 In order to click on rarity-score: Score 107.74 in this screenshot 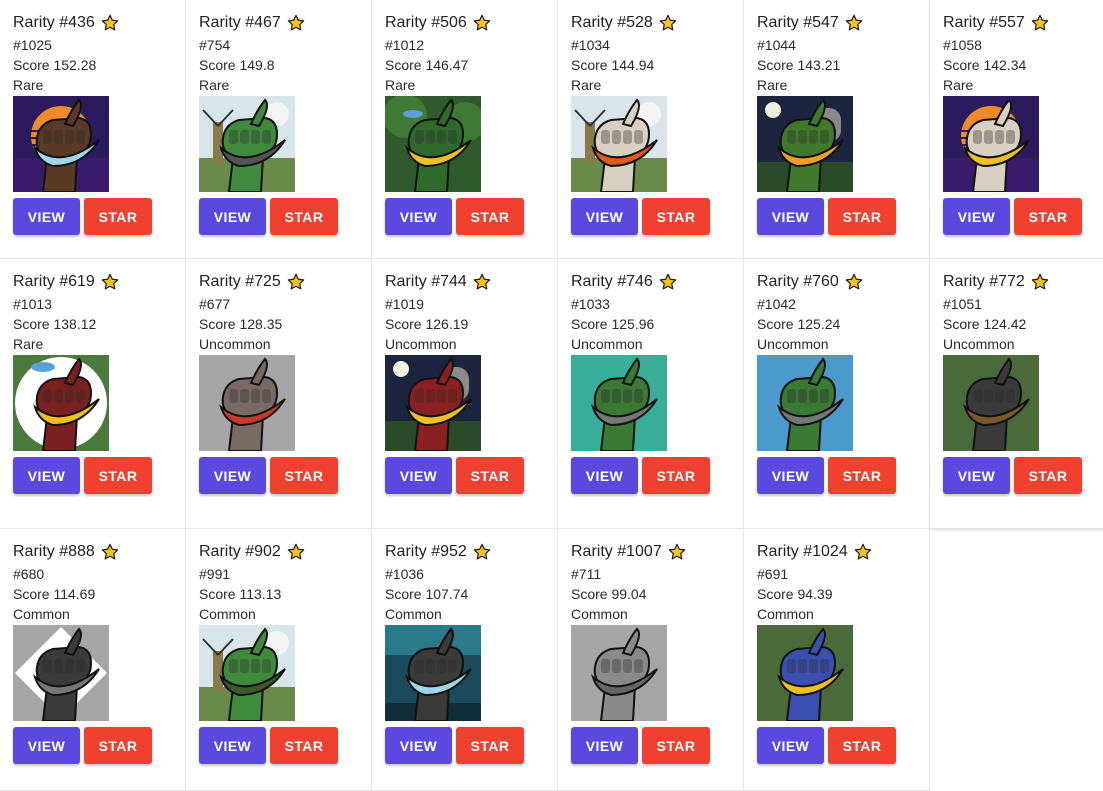, I will do `click(427, 594)`.